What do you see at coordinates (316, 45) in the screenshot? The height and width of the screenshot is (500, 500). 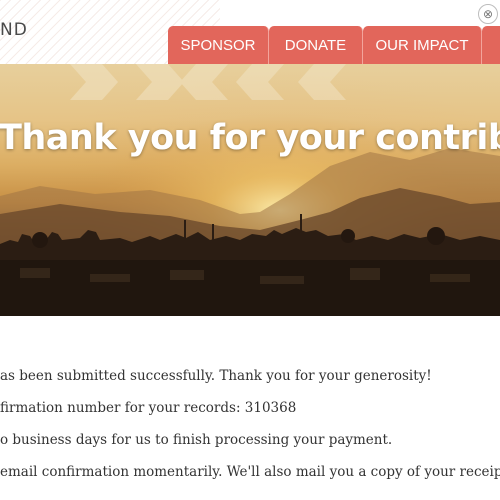 I see `nav-donate: DONATE` at bounding box center [316, 45].